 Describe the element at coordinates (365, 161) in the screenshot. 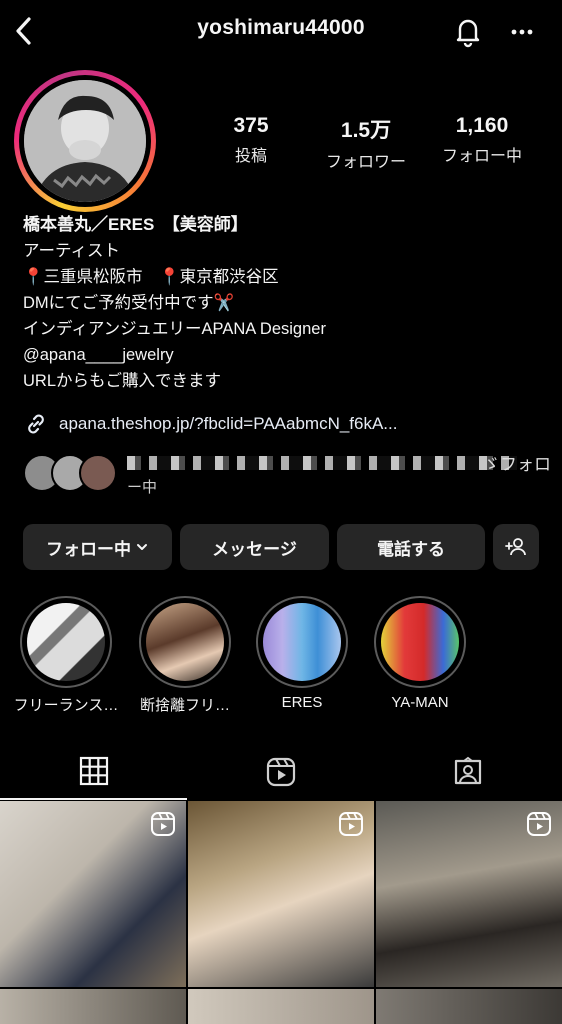

I see `followers-label: フォロワー` at that location.